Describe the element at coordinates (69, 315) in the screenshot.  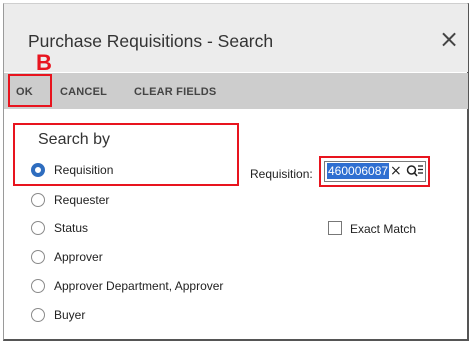
I see `radio-label-buyer: Buyer` at that location.